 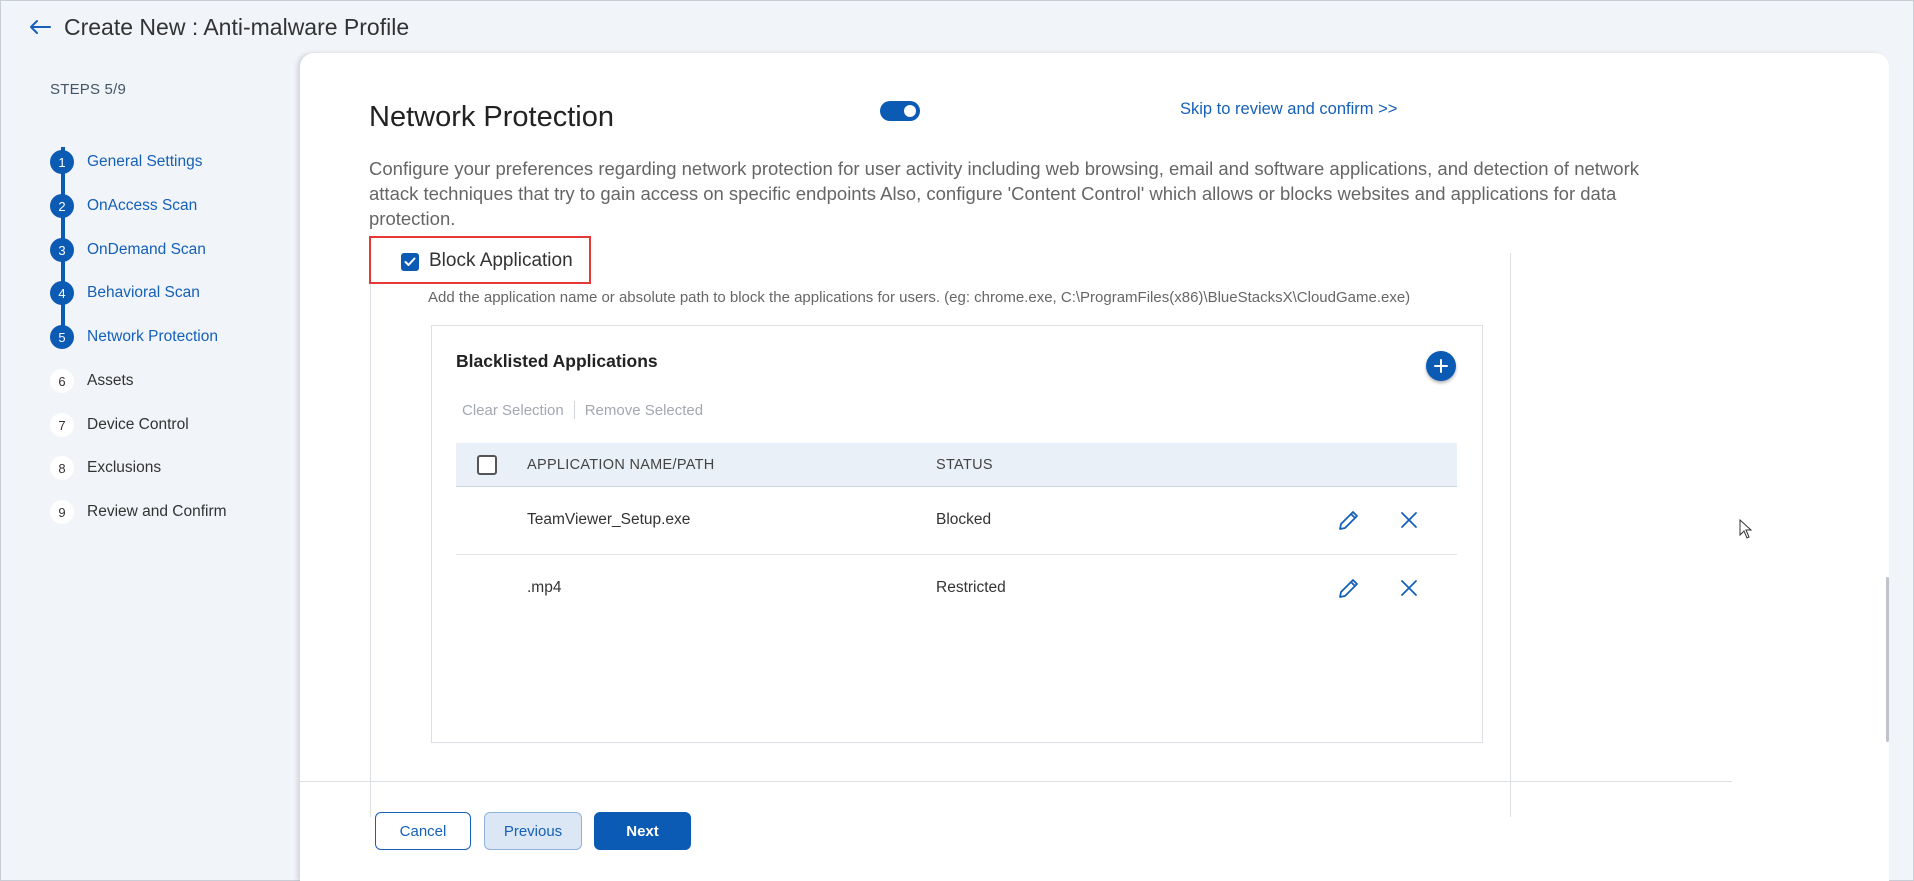 What do you see at coordinates (544, 587) in the screenshot?
I see `application-name-cell: .mp4` at bounding box center [544, 587].